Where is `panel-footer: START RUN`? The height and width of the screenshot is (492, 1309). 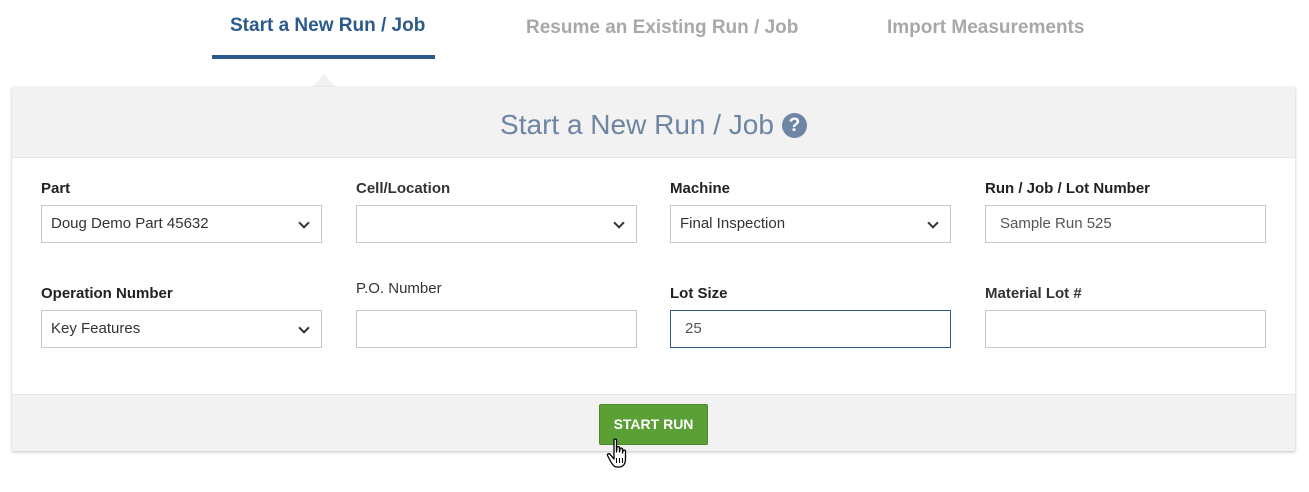 panel-footer: START RUN is located at coordinates (653, 422).